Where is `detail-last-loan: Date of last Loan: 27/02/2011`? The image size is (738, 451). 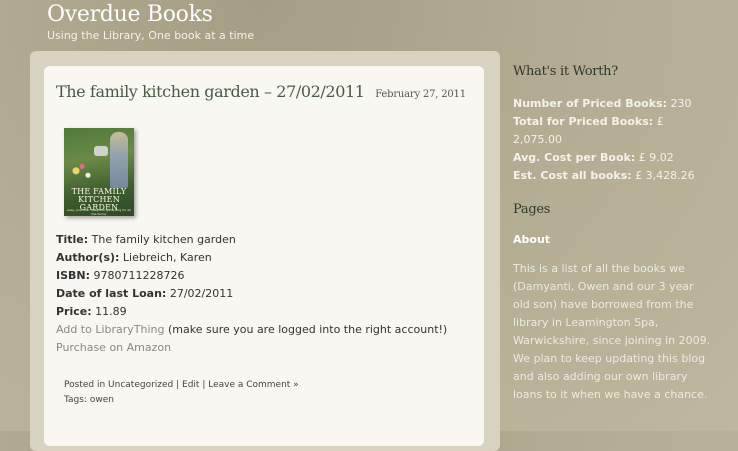 detail-last-loan: Date of last Loan: 27/02/2011 is located at coordinates (145, 293).